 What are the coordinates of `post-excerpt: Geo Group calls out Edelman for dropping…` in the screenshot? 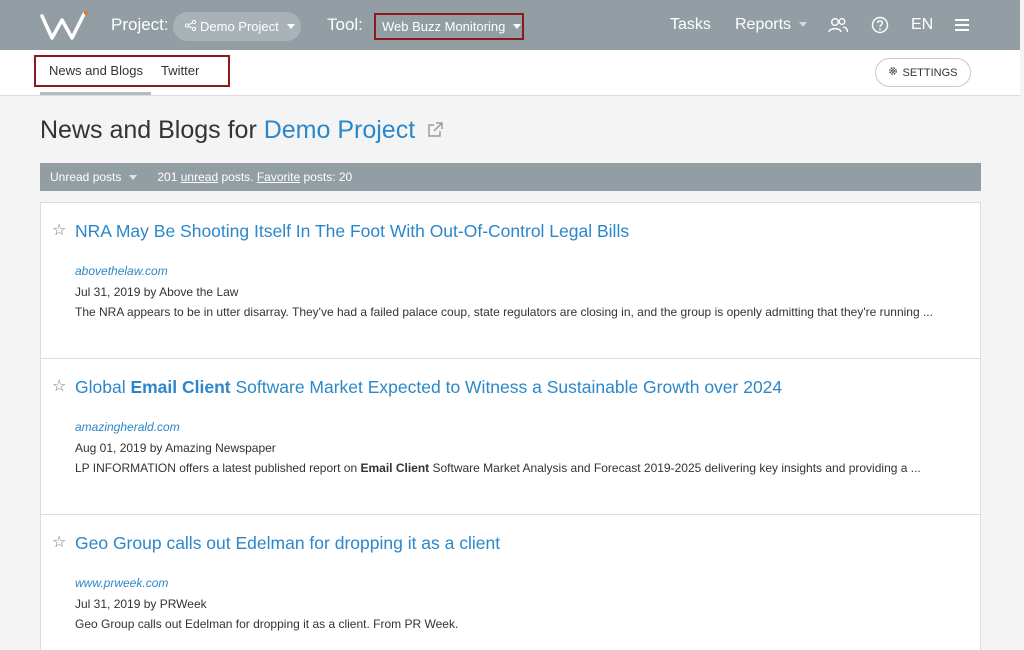 It's located at (517, 624).